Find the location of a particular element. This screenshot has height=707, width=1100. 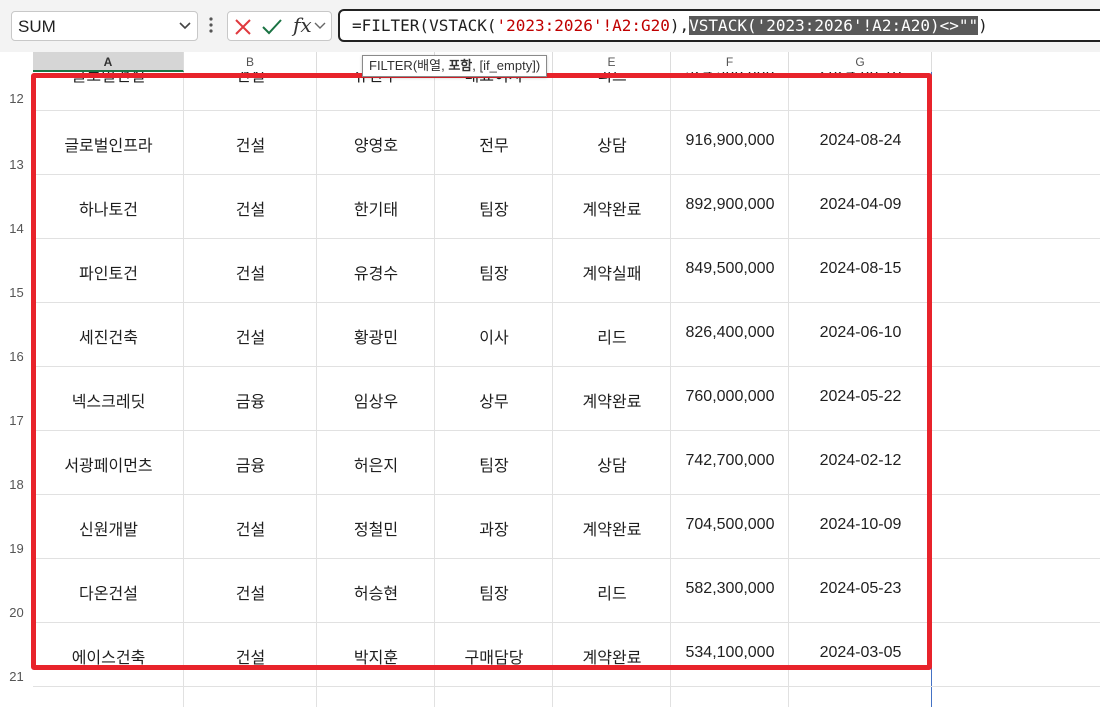

table-cell-date: 2024-08-24 is located at coordinates (860, 141).